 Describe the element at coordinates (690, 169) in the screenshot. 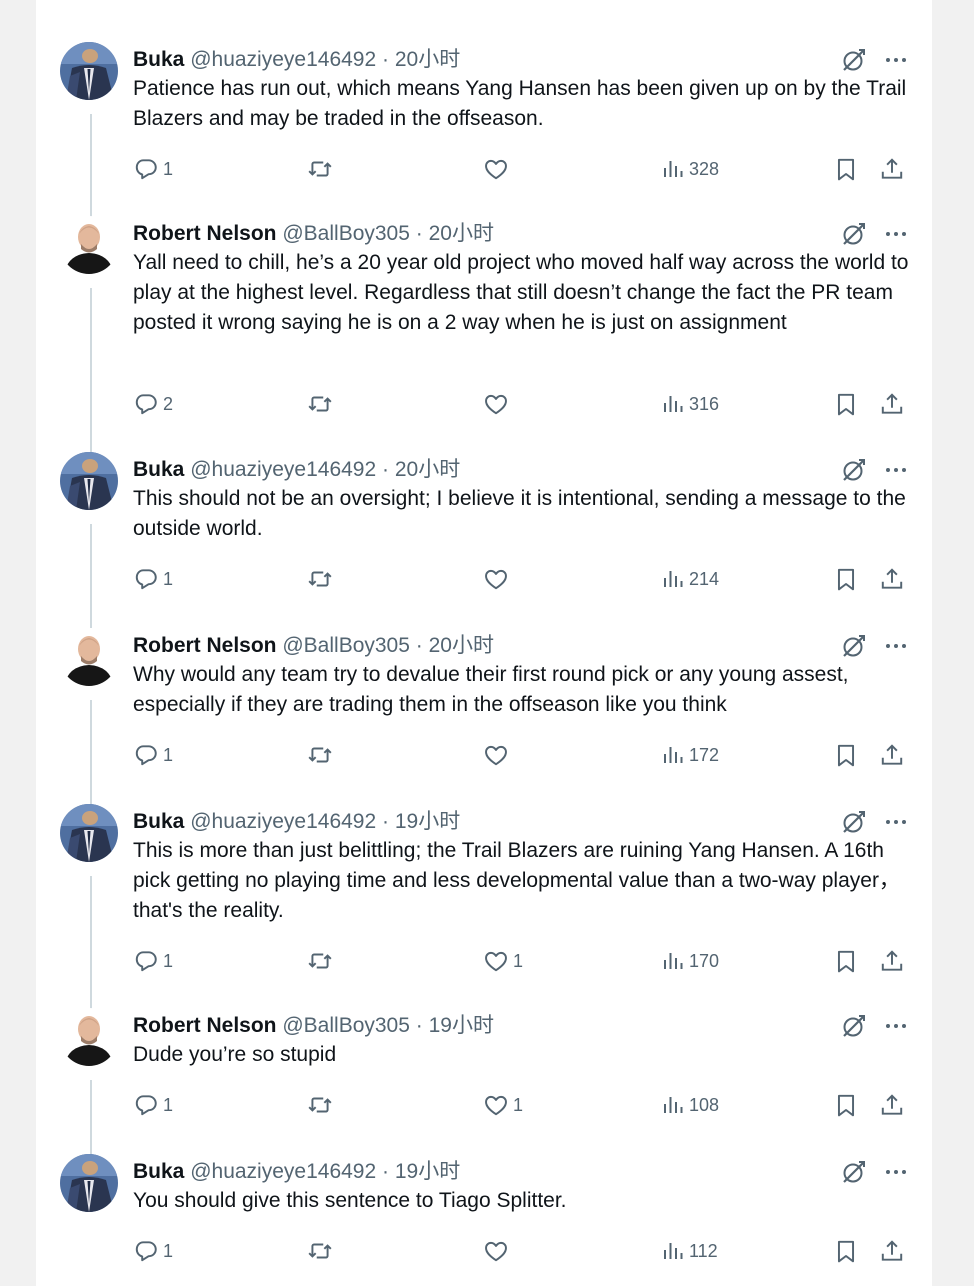

I see `views-button: 328` at that location.